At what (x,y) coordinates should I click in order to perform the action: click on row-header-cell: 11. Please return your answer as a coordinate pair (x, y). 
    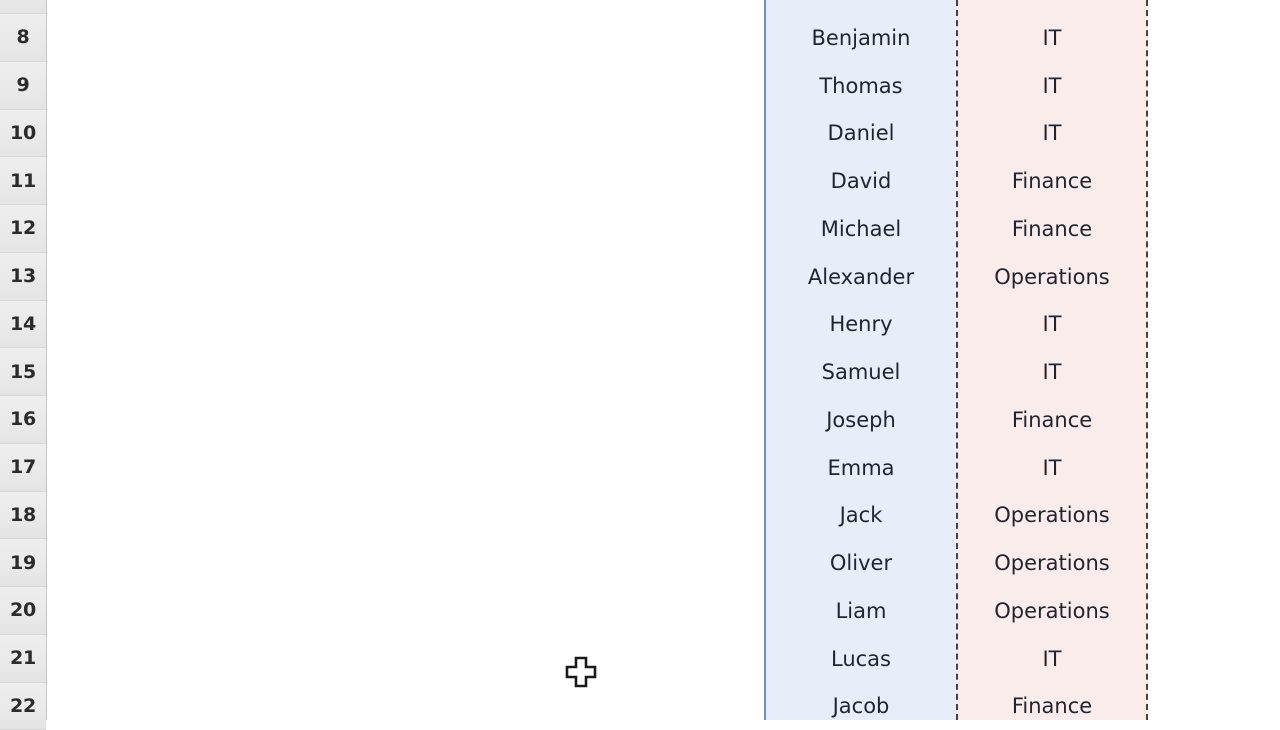
    Looking at the image, I should click on (23, 181).